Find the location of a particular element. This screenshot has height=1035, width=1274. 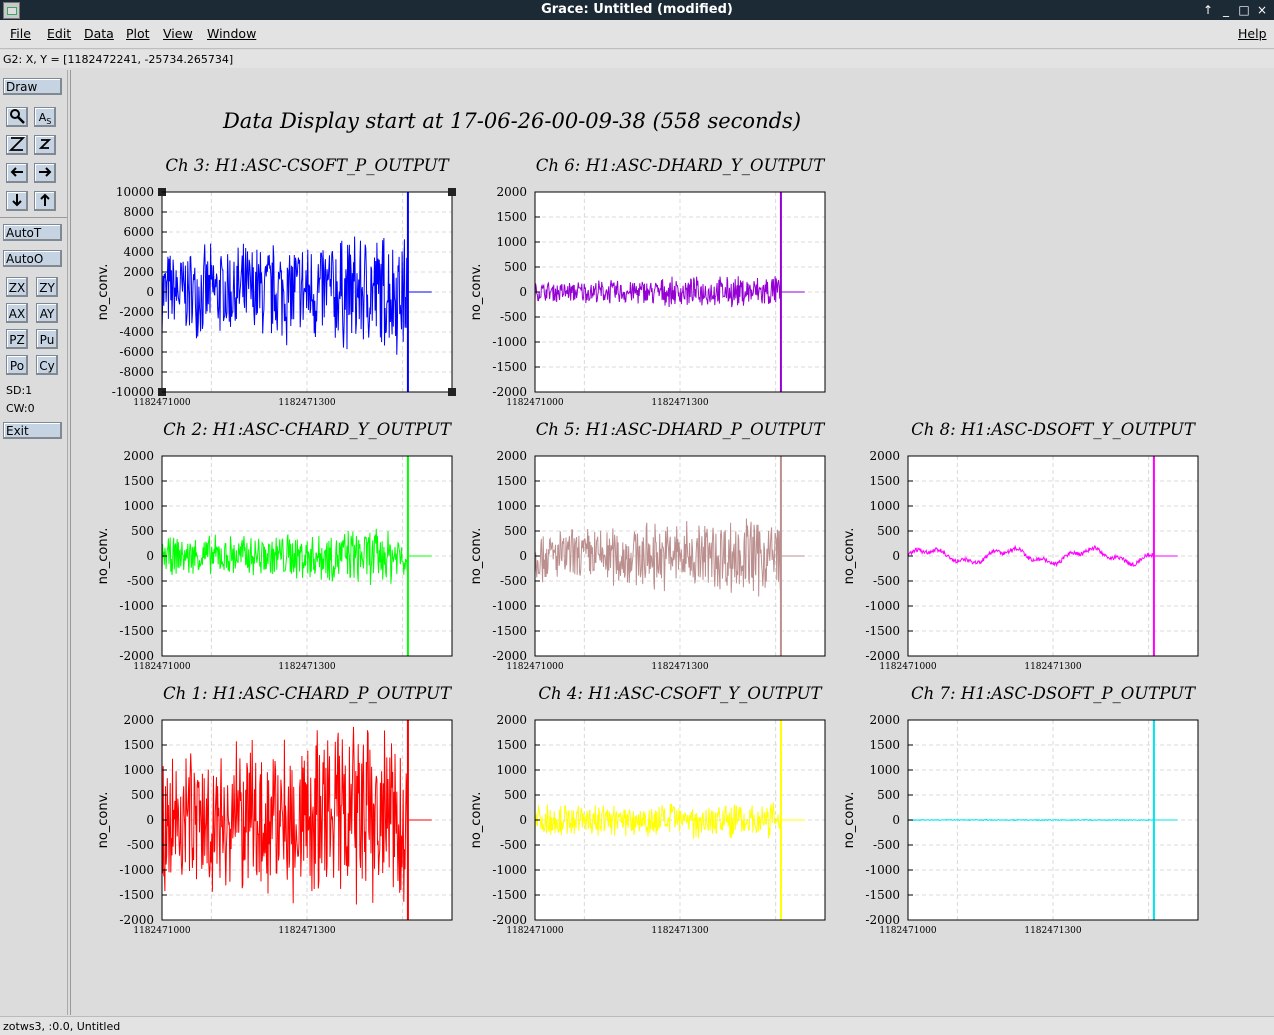

menu-file: File is located at coordinates (20, 33).